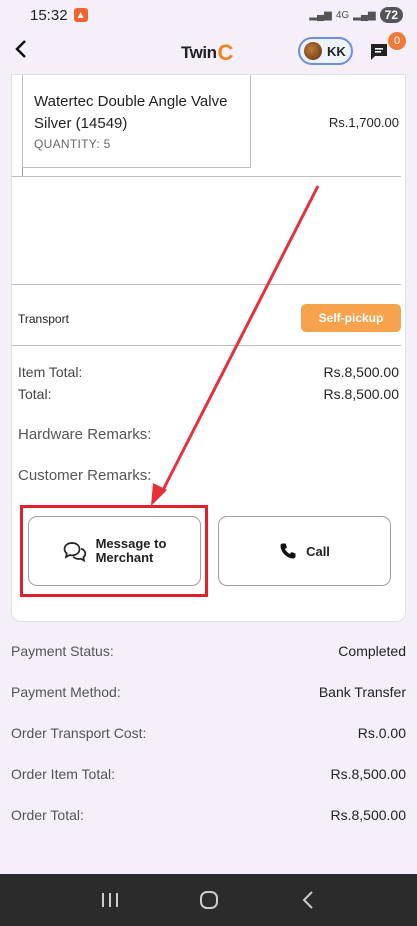 This screenshot has width=417, height=926. Describe the element at coordinates (35, 394) in the screenshot. I see `total-label: Total:` at that location.